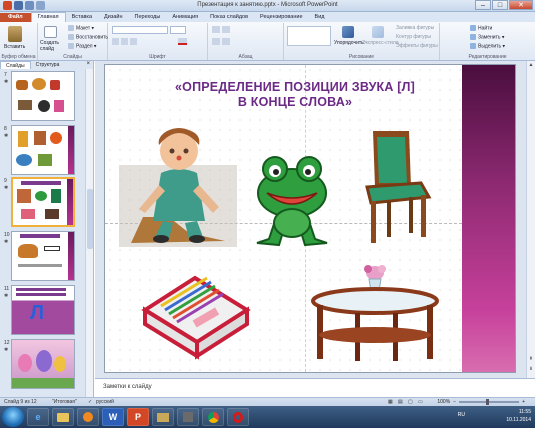 This screenshot has width=535, height=428. What do you see at coordinates (413, 37) in the screenshot?
I see `shape-outline-button: Контур фигуры` at bounding box center [413, 37].